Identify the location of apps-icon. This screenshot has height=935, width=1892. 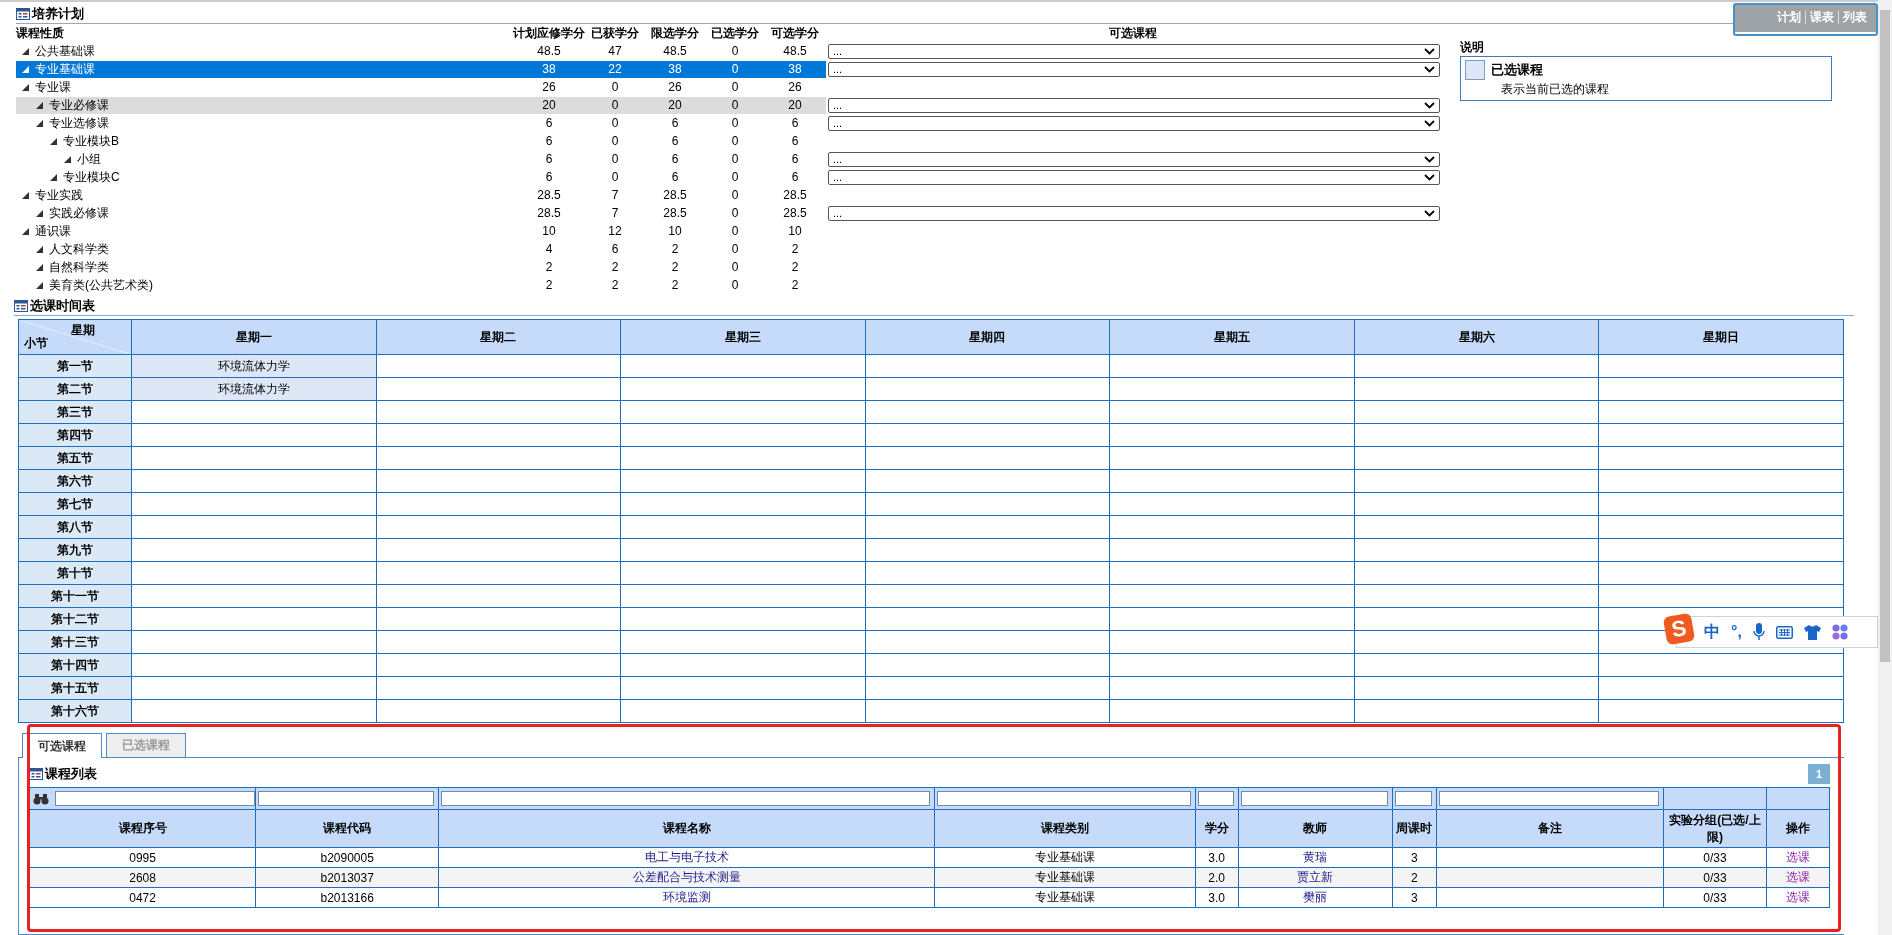
(1839, 632).